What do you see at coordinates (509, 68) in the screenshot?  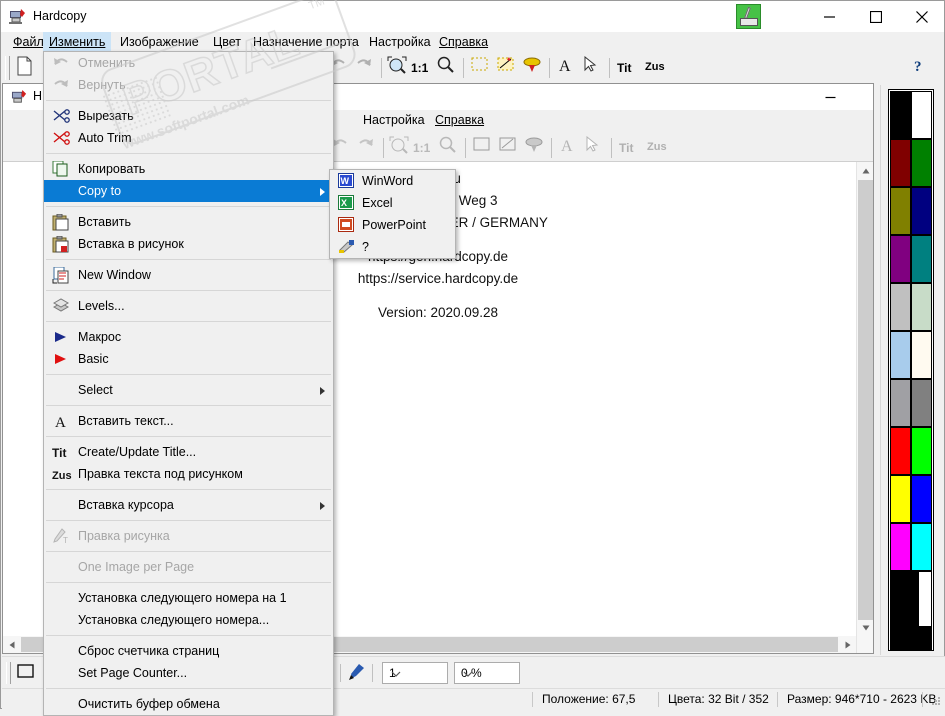 I see `select-region-icon` at bounding box center [509, 68].